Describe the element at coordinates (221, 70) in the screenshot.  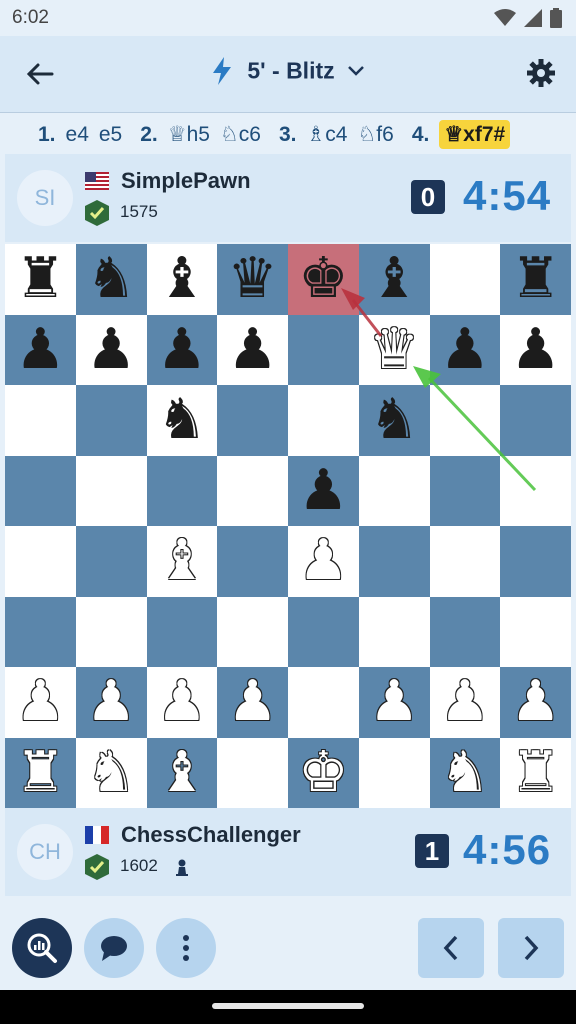
I see `lightning-icon` at that location.